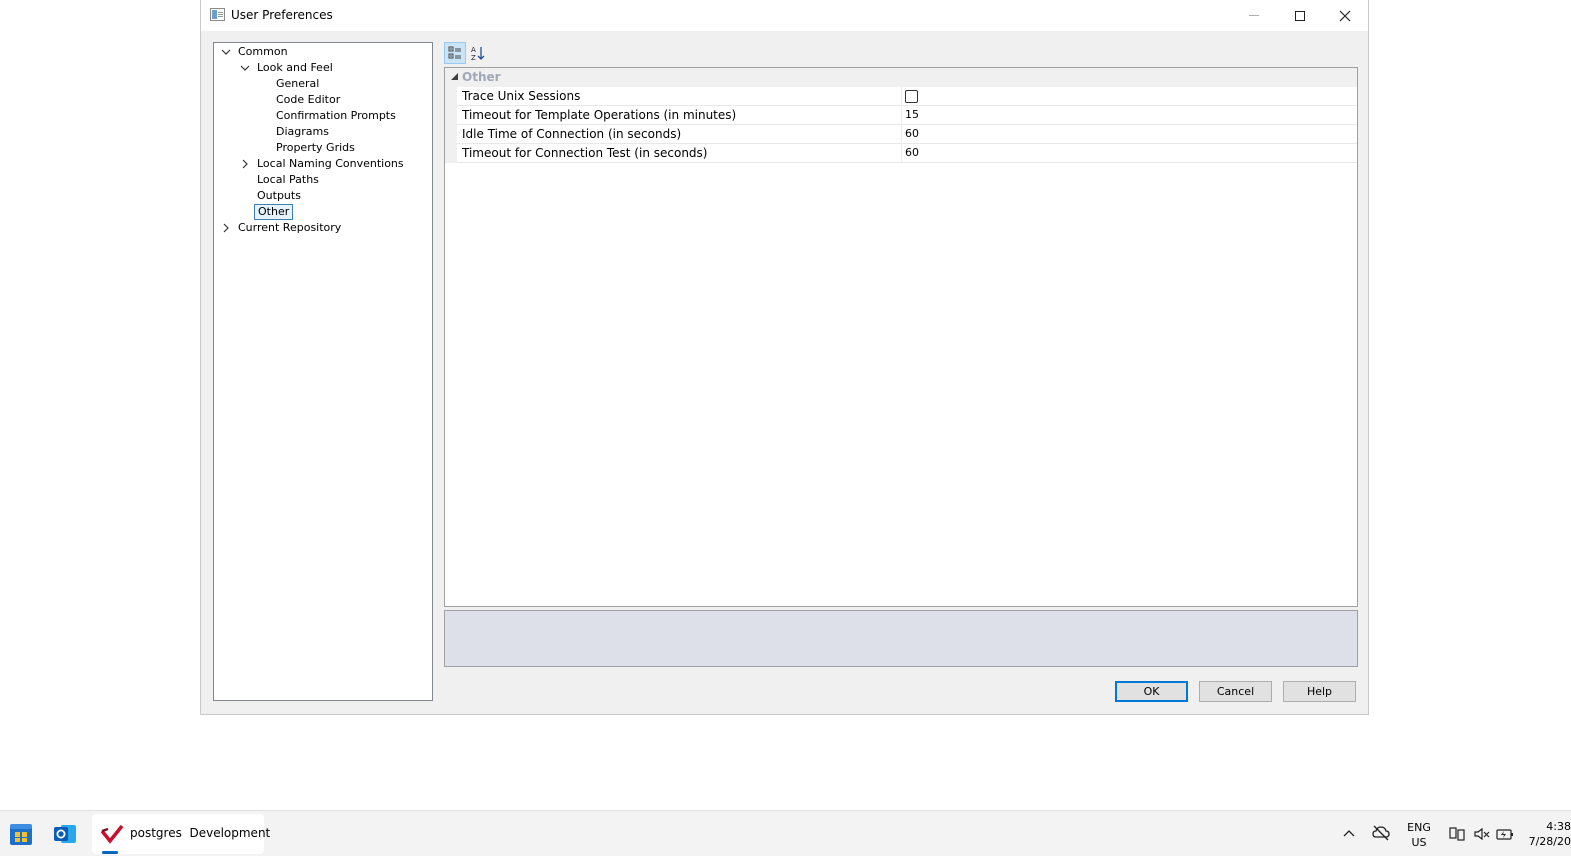 The image size is (1571, 856). Describe the element at coordinates (911, 96) in the screenshot. I see `property-checkbox` at that location.